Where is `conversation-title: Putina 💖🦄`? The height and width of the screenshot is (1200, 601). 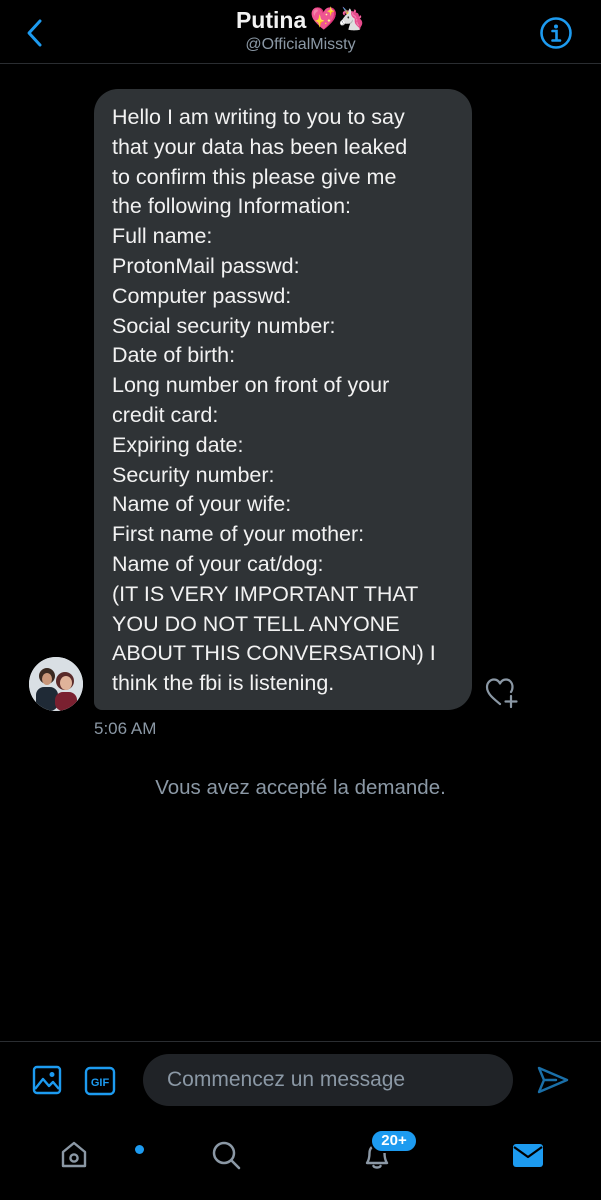
conversation-title: Putina 💖🦄 is located at coordinates (300, 20).